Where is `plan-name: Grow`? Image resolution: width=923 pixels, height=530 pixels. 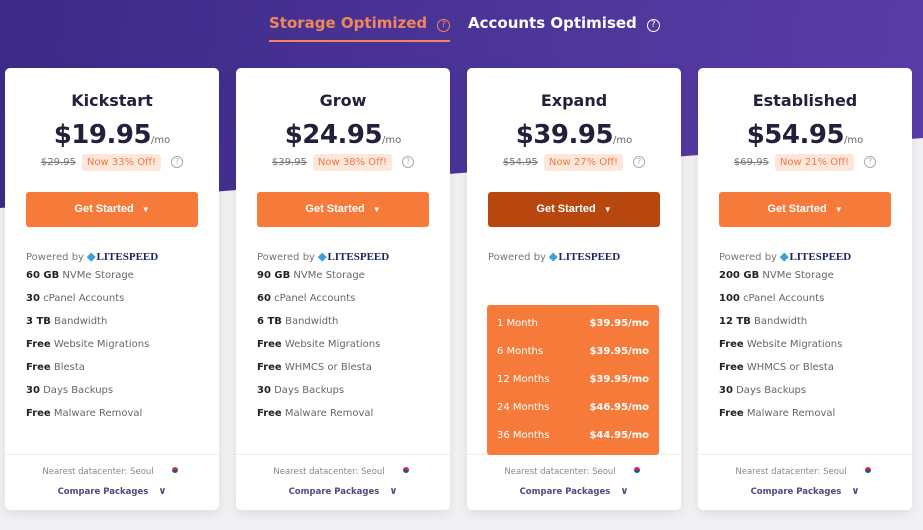
plan-name: Grow is located at coordinates (343, 100).